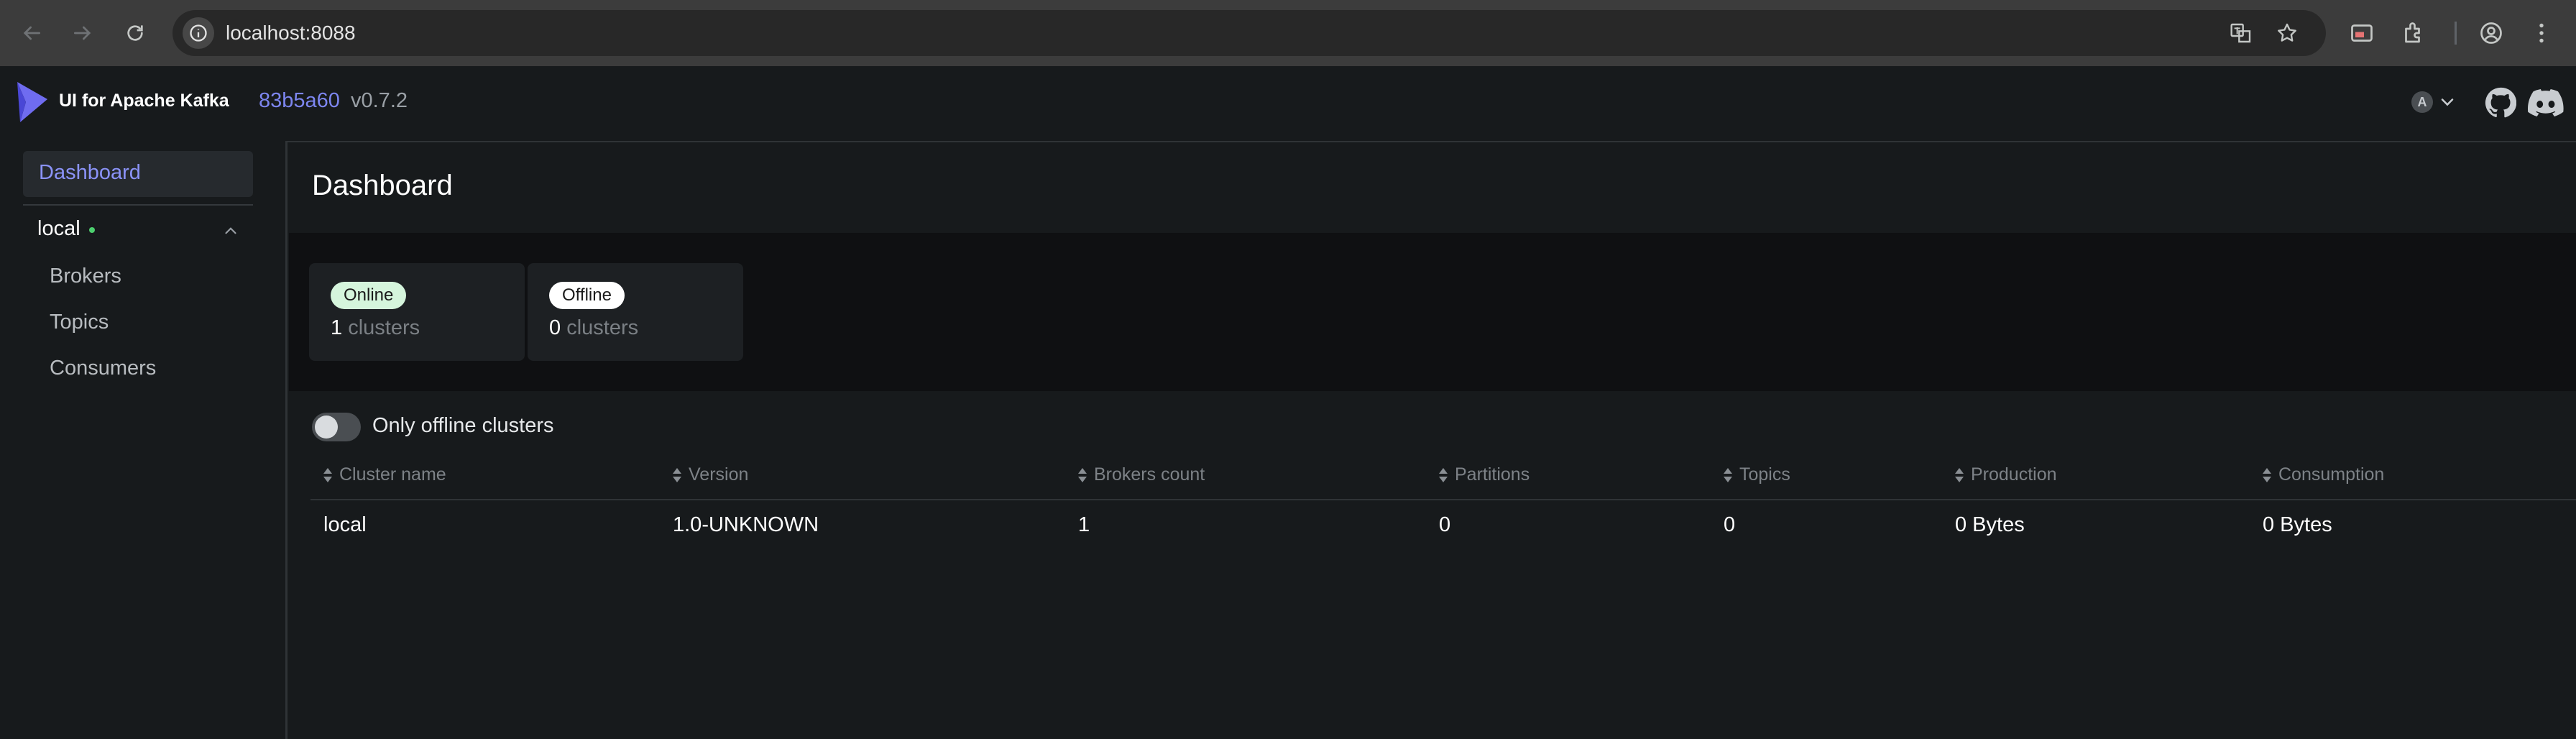 The height and width of the screenshot is (739, 2576). Describe the element at coordinates (103, 368) in the screenshot. I see `sidebar-item-consumers: Consumers` at that location.